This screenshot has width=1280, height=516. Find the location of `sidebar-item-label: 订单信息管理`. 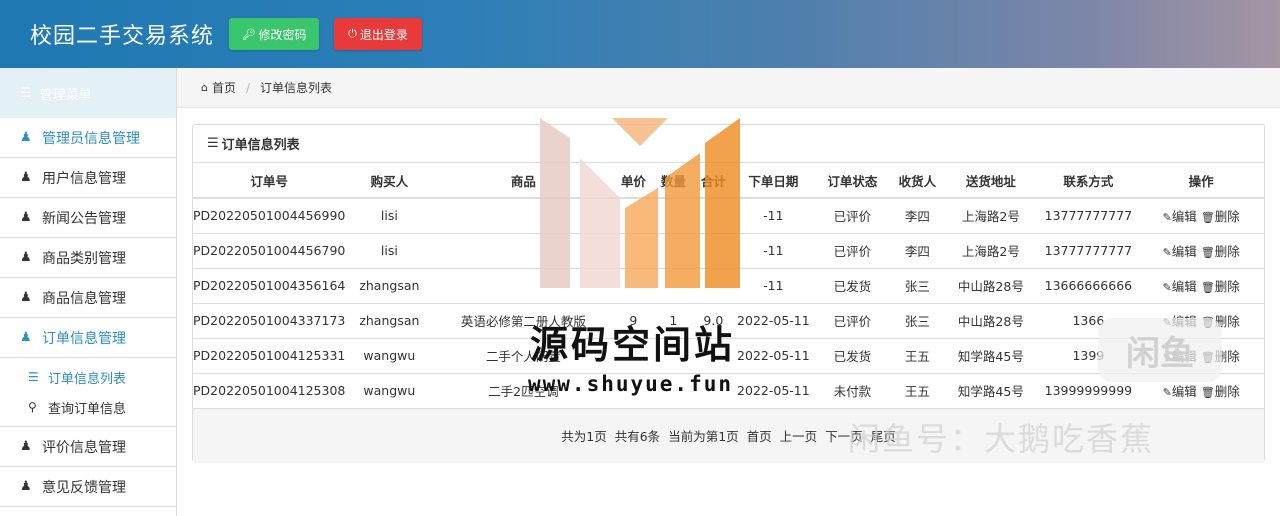

sidebar-item-label: 订单信息管理 is located at coordinates (84, 338).